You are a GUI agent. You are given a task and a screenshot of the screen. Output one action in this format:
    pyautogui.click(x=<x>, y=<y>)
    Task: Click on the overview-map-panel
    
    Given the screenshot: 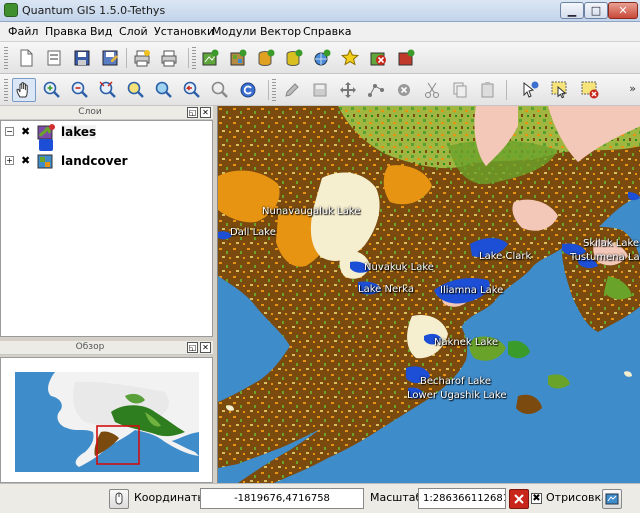 What is the action you would take?
    pyautogui.click(x=106, y=420)
    